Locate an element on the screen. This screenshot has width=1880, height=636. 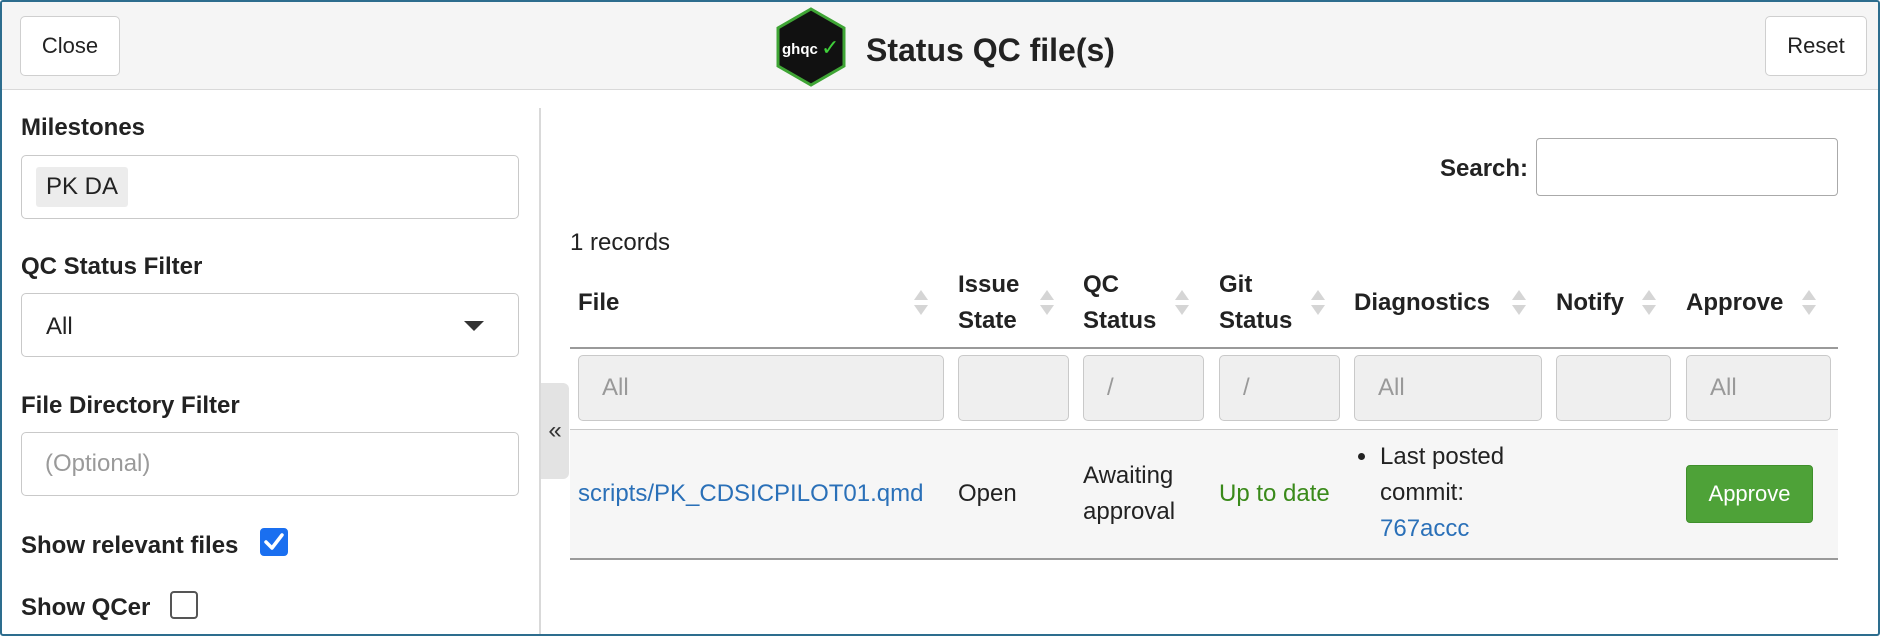
approve-button: Approve is located at coordinates (1749, 494).